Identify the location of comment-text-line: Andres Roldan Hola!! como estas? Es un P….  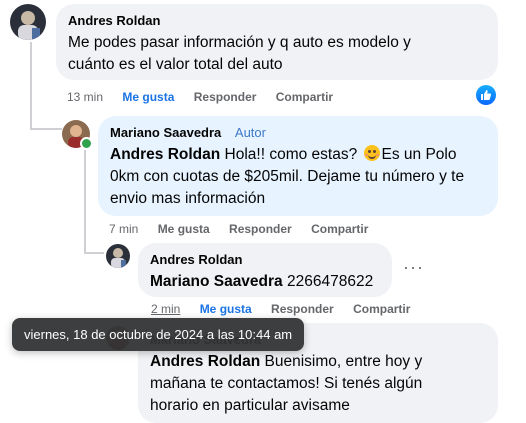
(298, 155).